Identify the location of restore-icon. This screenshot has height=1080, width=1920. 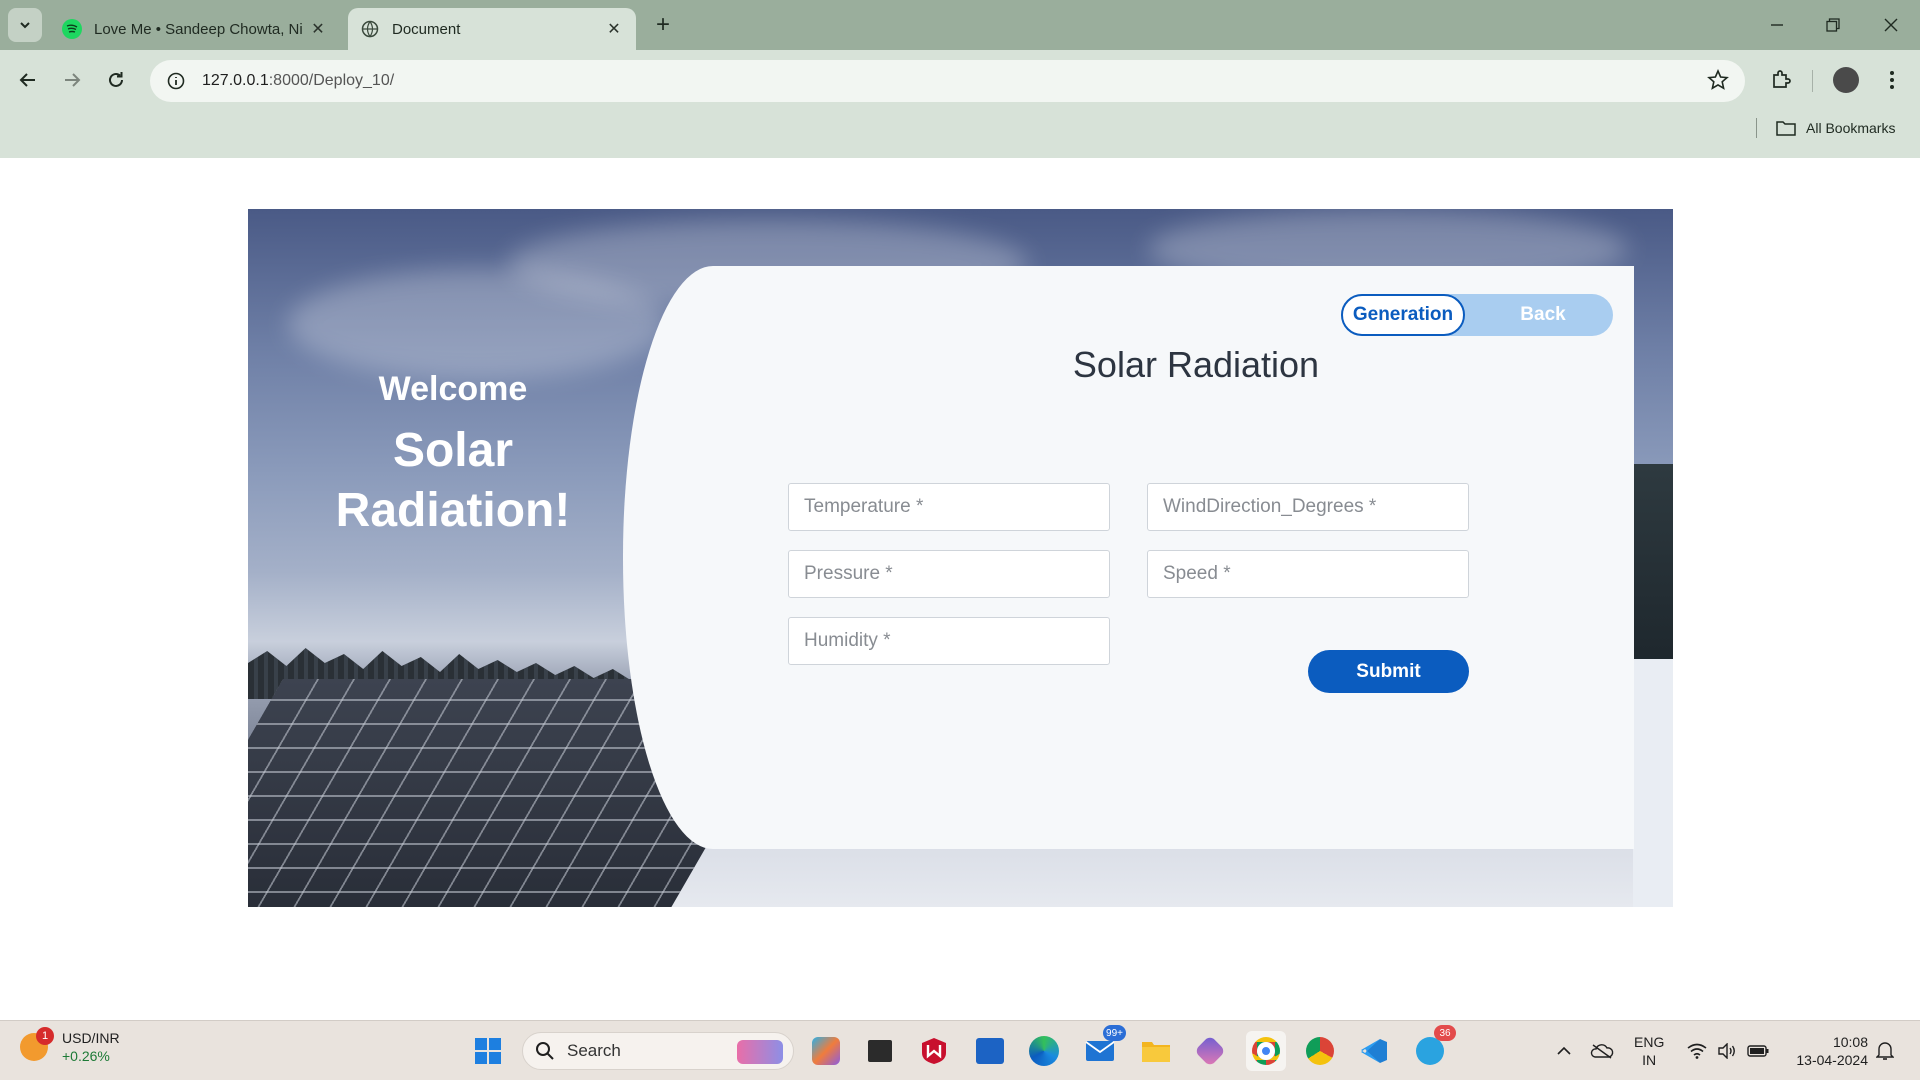
(1833, 25).